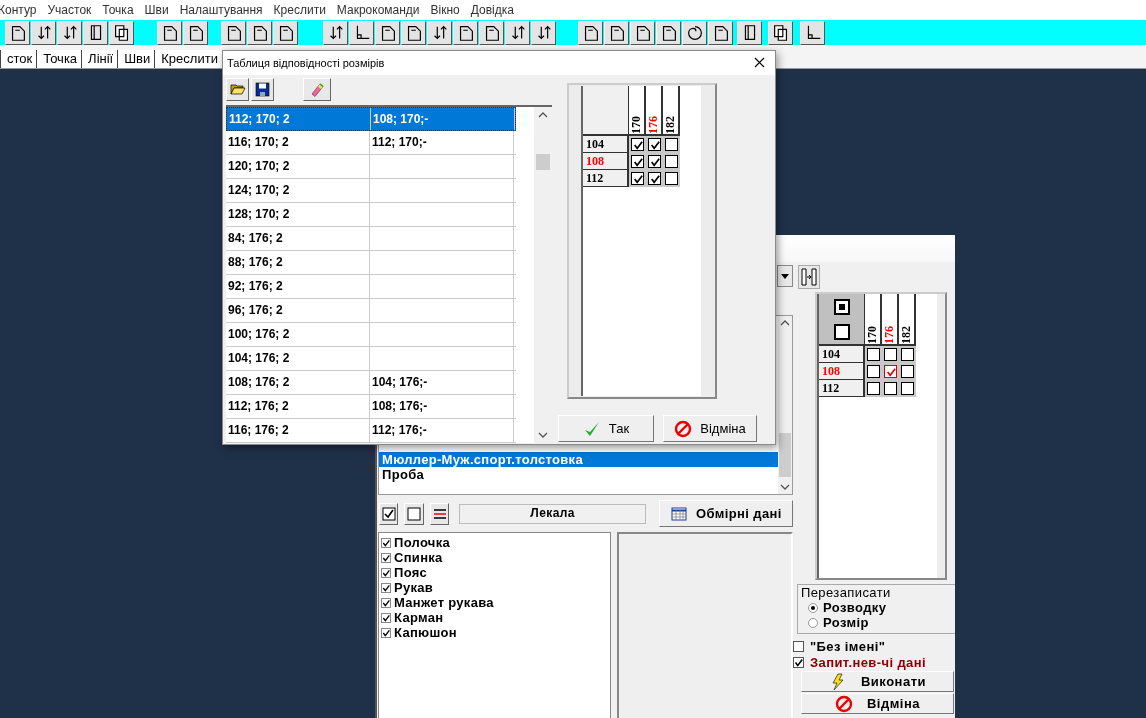  I want to click on table-row: 128; 170; 2, so click(371, 215).